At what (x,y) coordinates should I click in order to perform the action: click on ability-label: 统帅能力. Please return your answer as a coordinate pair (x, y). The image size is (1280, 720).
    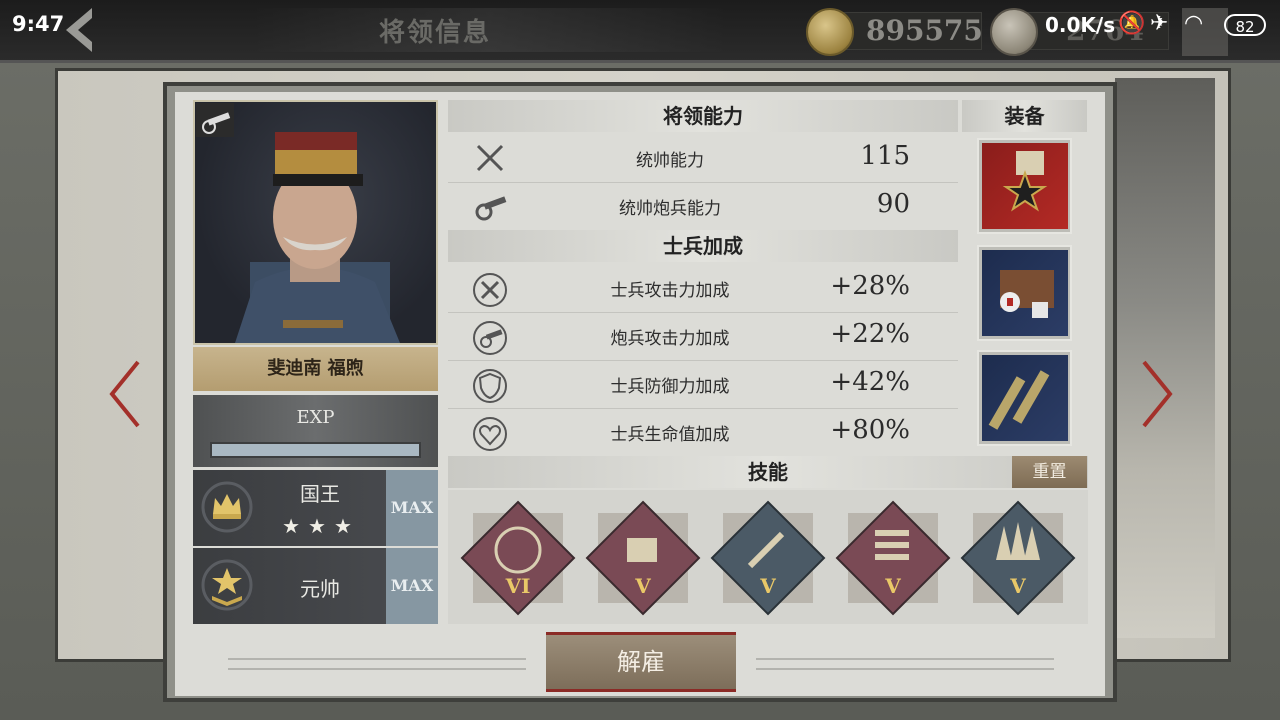
    Looking at the image, I should click on (670, 161).